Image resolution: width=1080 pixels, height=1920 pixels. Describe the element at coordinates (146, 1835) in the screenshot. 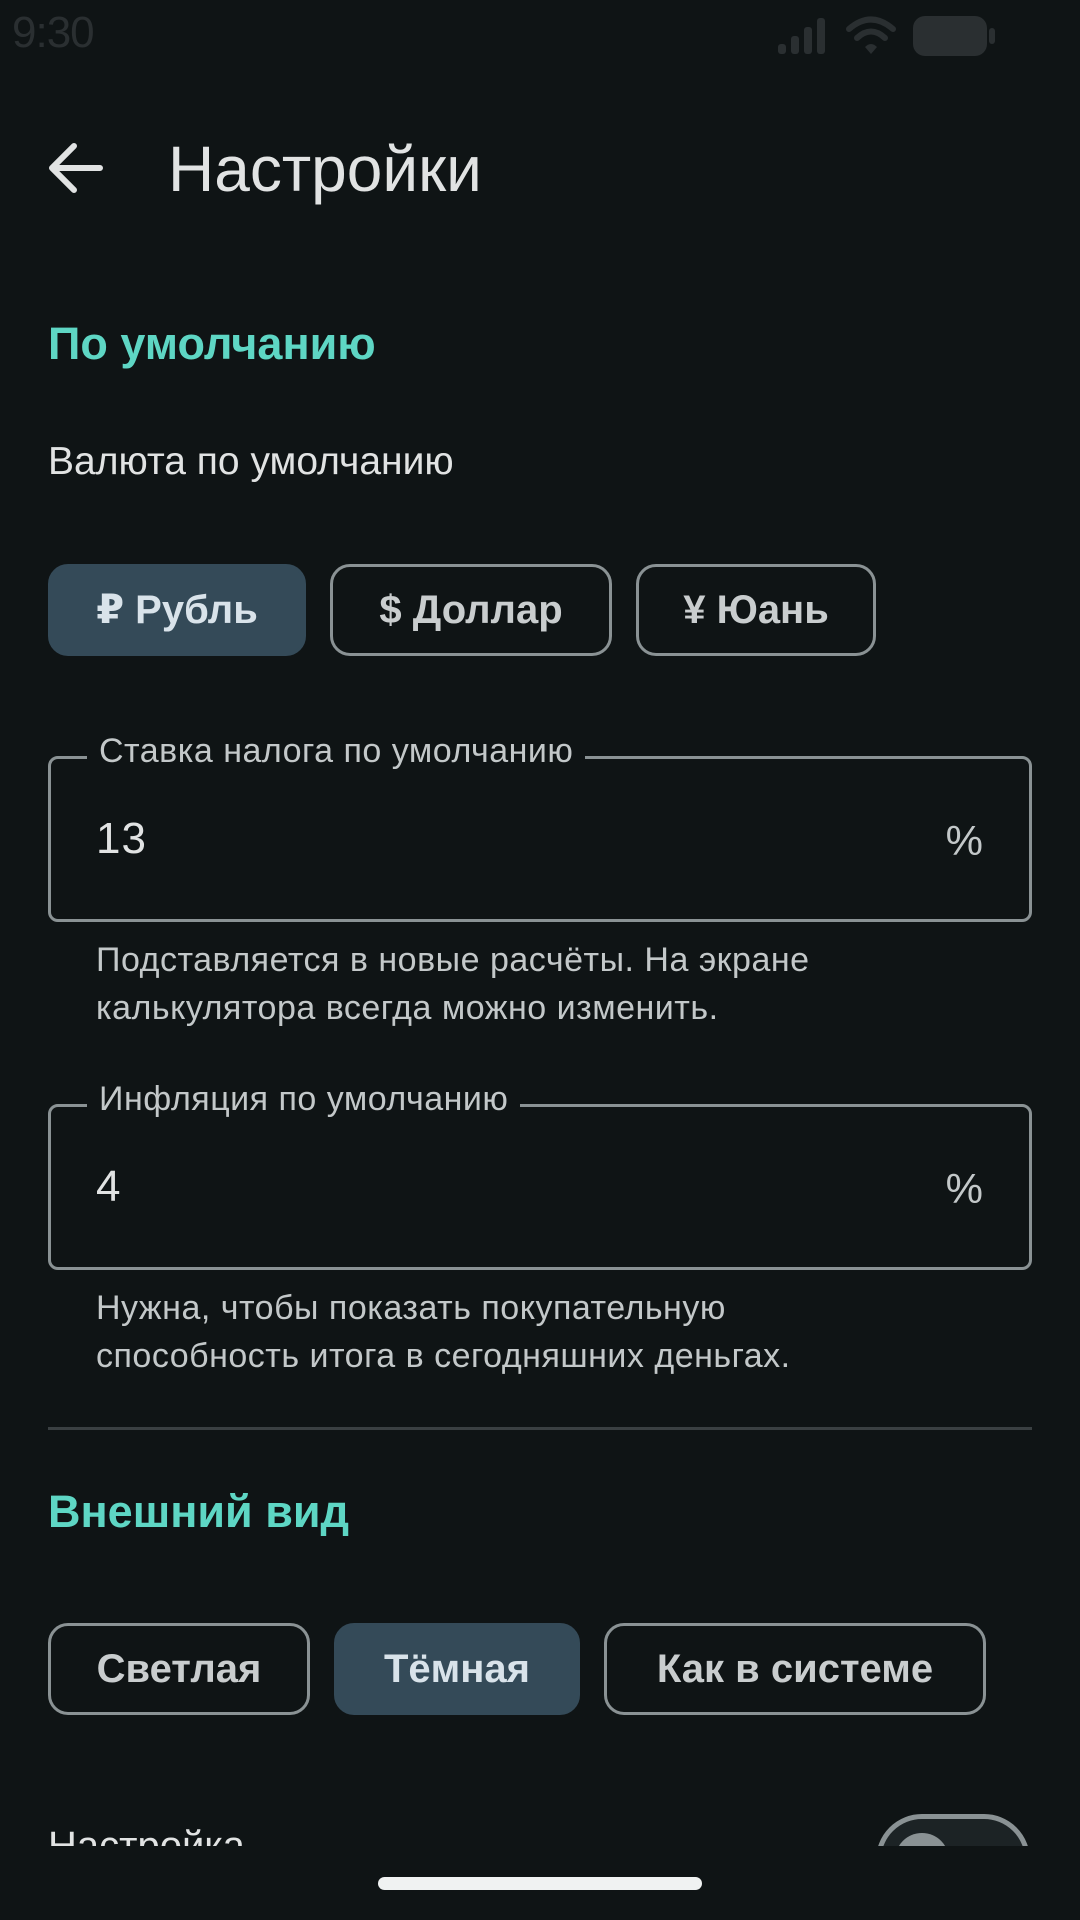

I see `clipped-row-label: Настройка` at that location.